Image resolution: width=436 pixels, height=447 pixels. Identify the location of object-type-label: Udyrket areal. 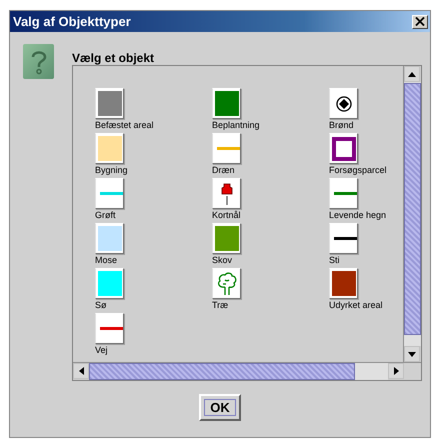
(356, 305).